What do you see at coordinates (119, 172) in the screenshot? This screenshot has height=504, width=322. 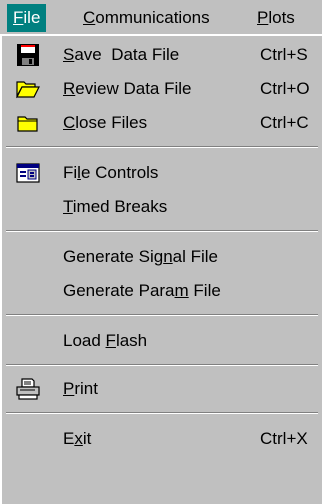 I see `file-controls-label-post: e Controls` at bounding box center [119, 172].